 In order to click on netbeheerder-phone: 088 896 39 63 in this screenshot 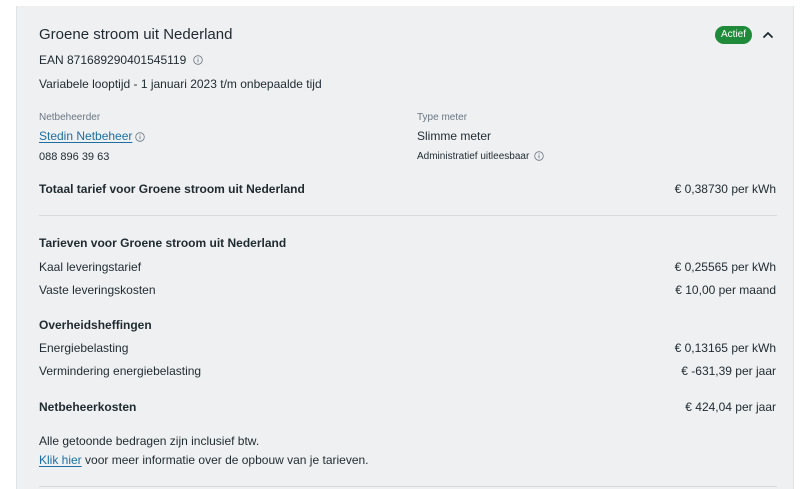, I will do `click(74, 157)`.